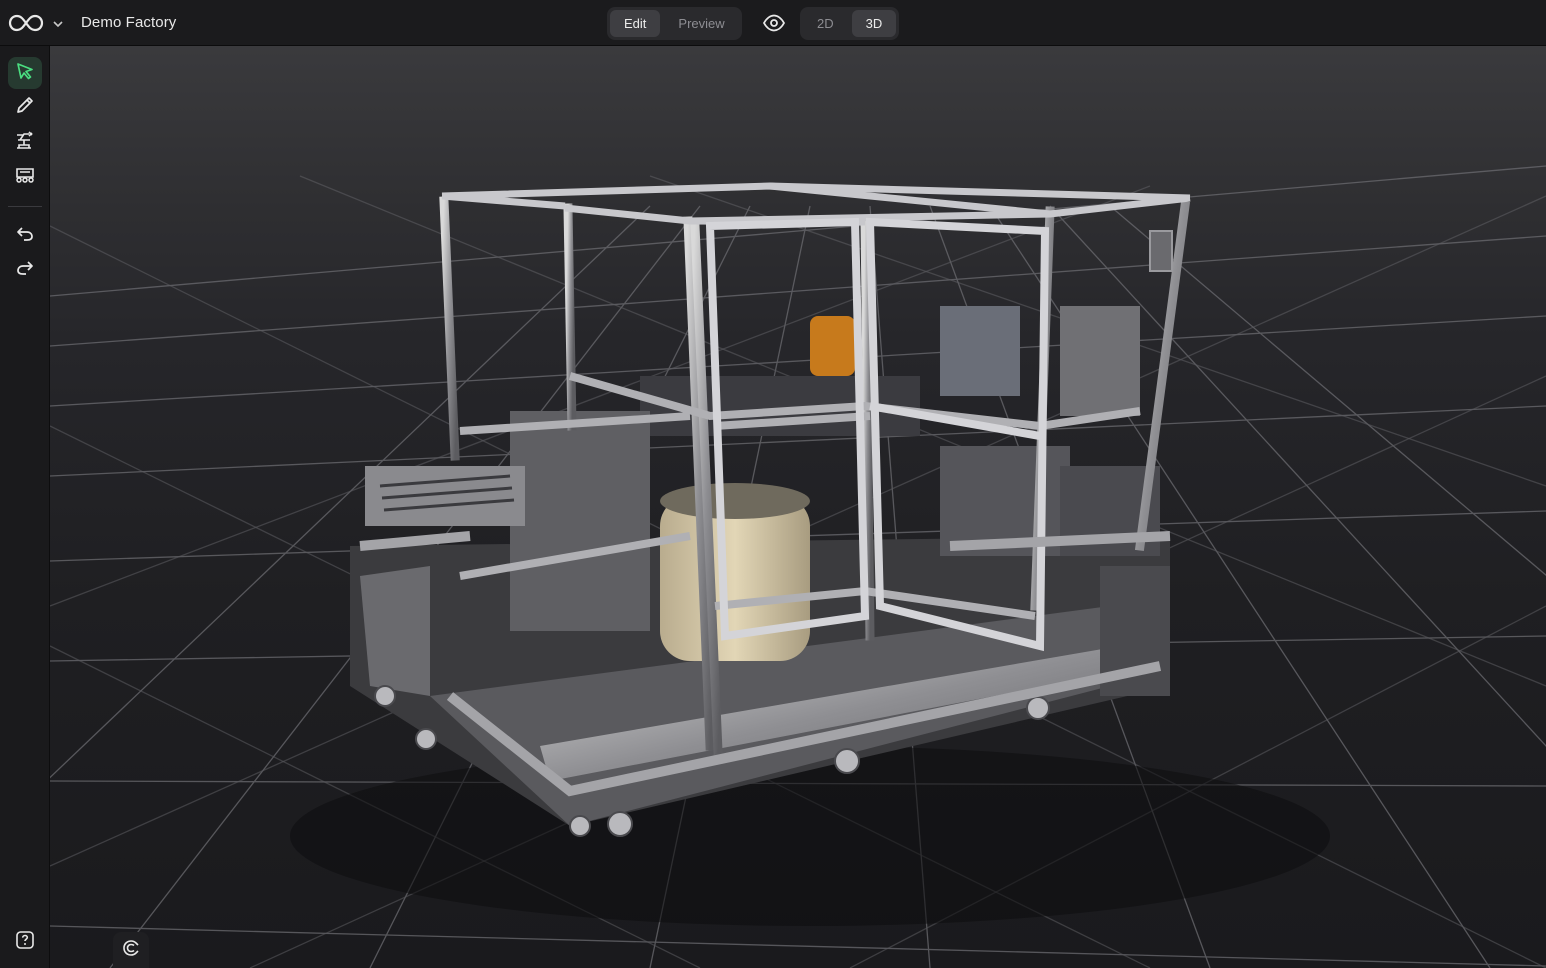  I want to click on left-toolbar, so click(25, 507).